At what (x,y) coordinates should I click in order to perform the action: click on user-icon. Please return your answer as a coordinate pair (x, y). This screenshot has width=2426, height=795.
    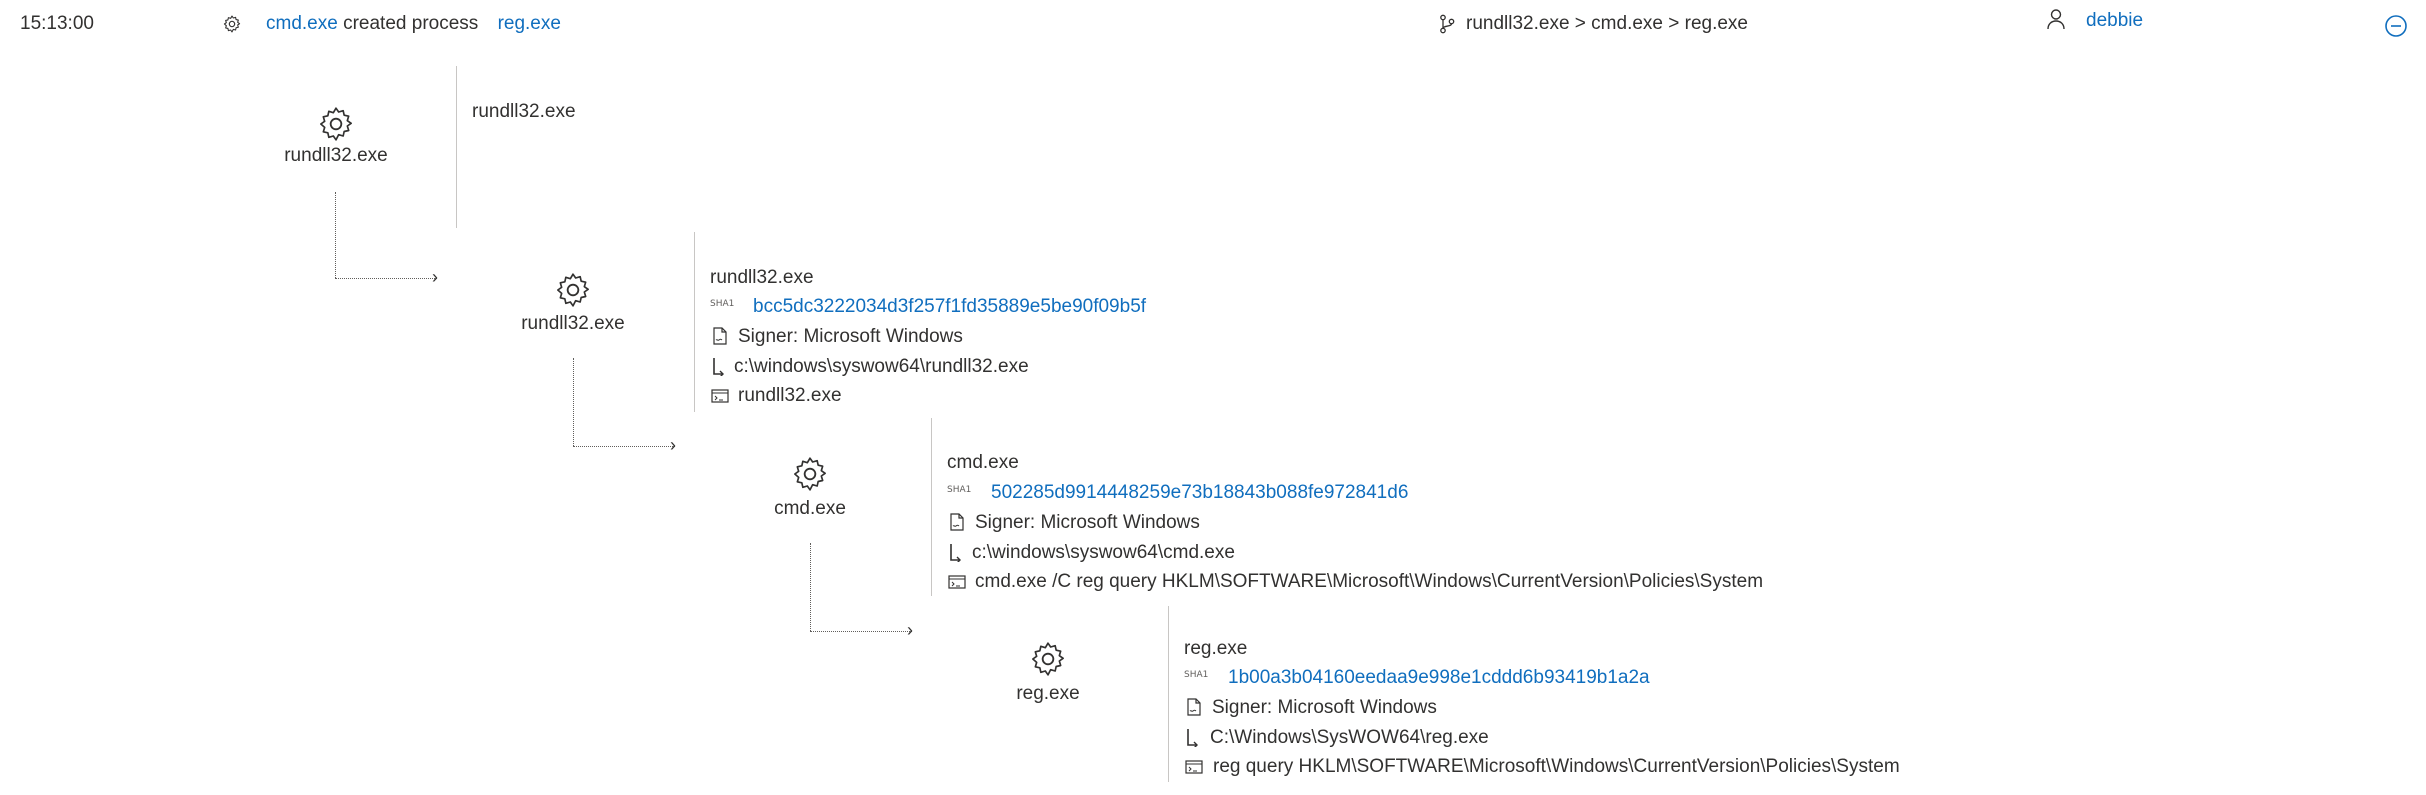
    Looking at the image, I should click on (2056, 19).